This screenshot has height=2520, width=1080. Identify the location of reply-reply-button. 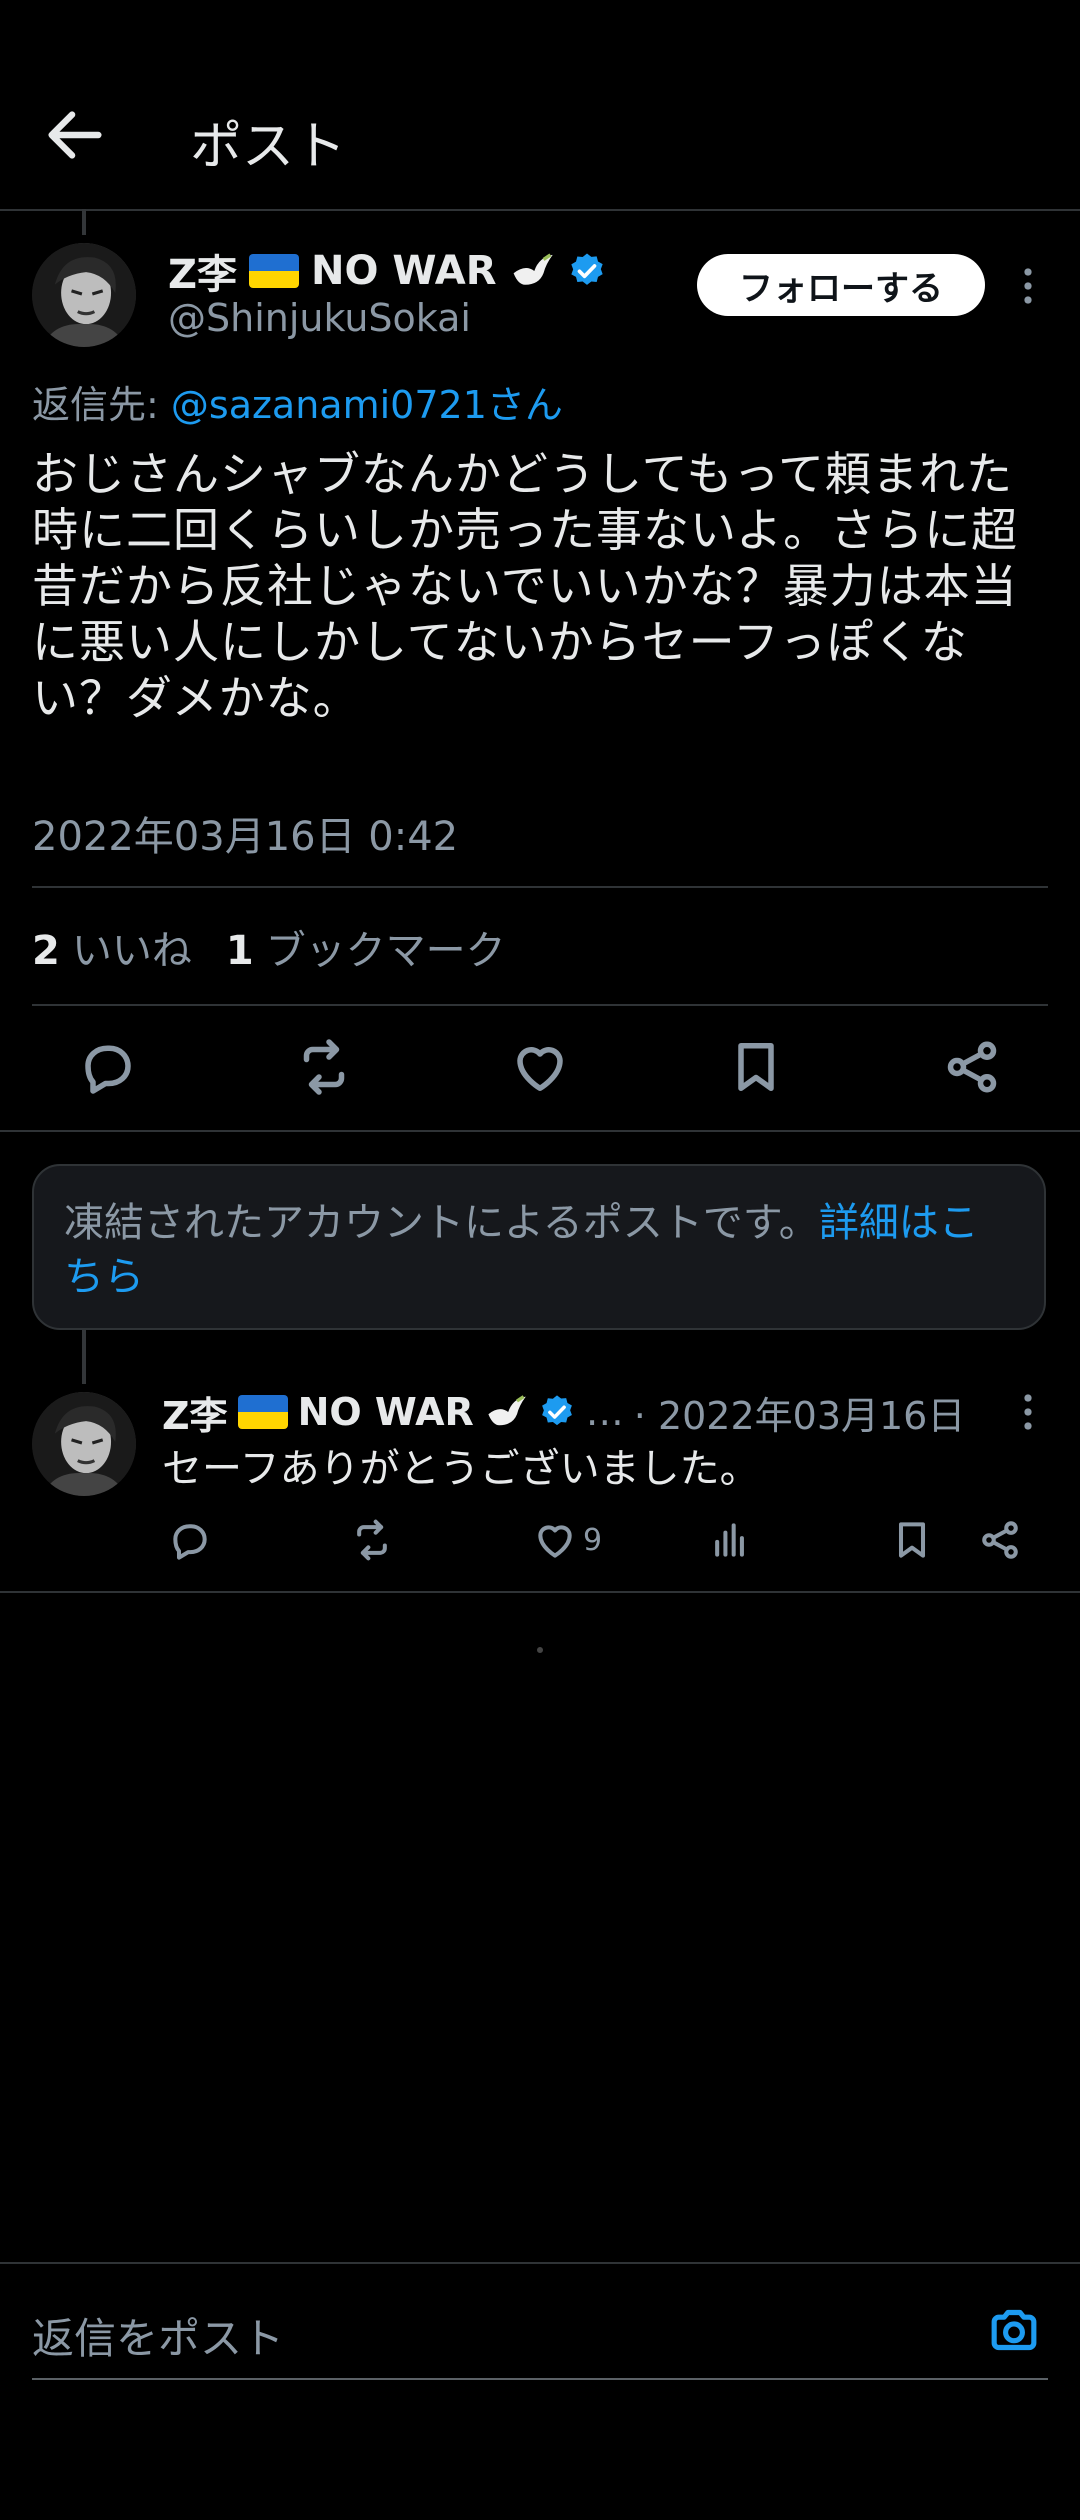
(190, 1540).